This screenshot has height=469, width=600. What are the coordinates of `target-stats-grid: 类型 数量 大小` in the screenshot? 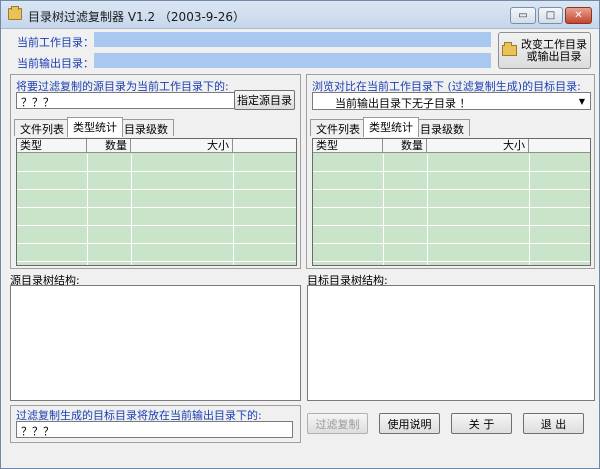 It's located at (451, 202).